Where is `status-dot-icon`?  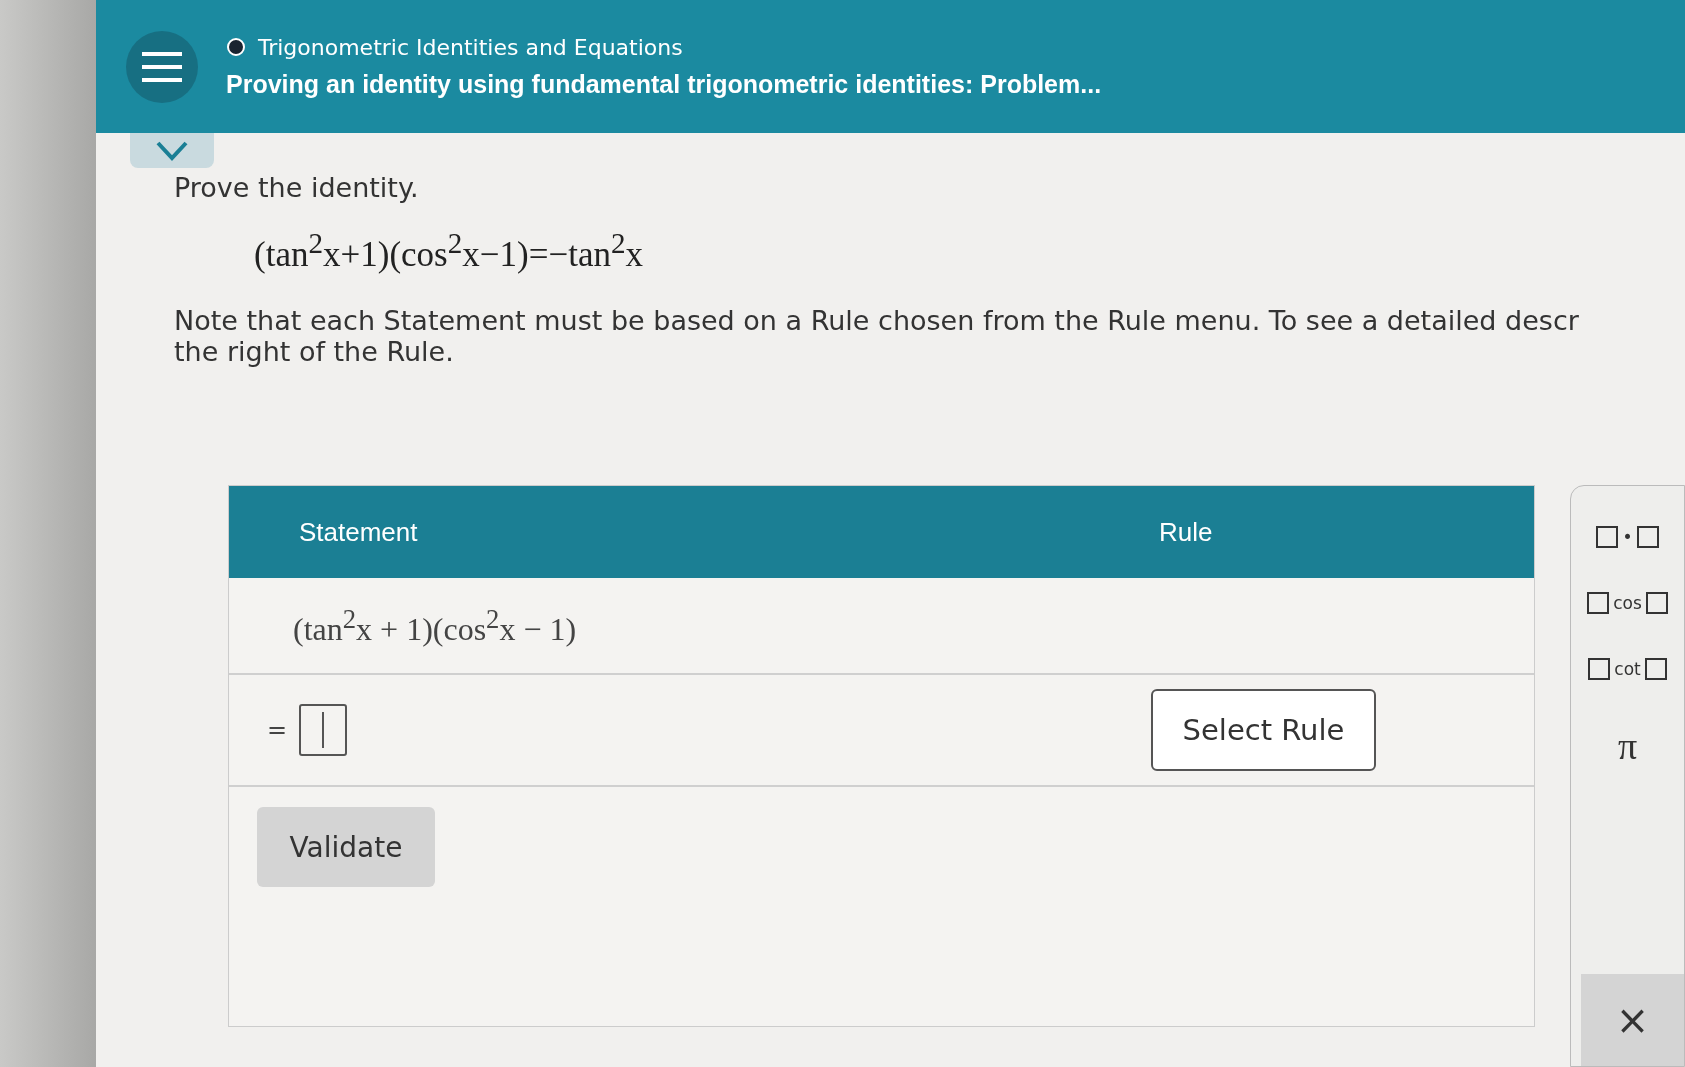
status-dot-icon is located at coordinates (236, 47).